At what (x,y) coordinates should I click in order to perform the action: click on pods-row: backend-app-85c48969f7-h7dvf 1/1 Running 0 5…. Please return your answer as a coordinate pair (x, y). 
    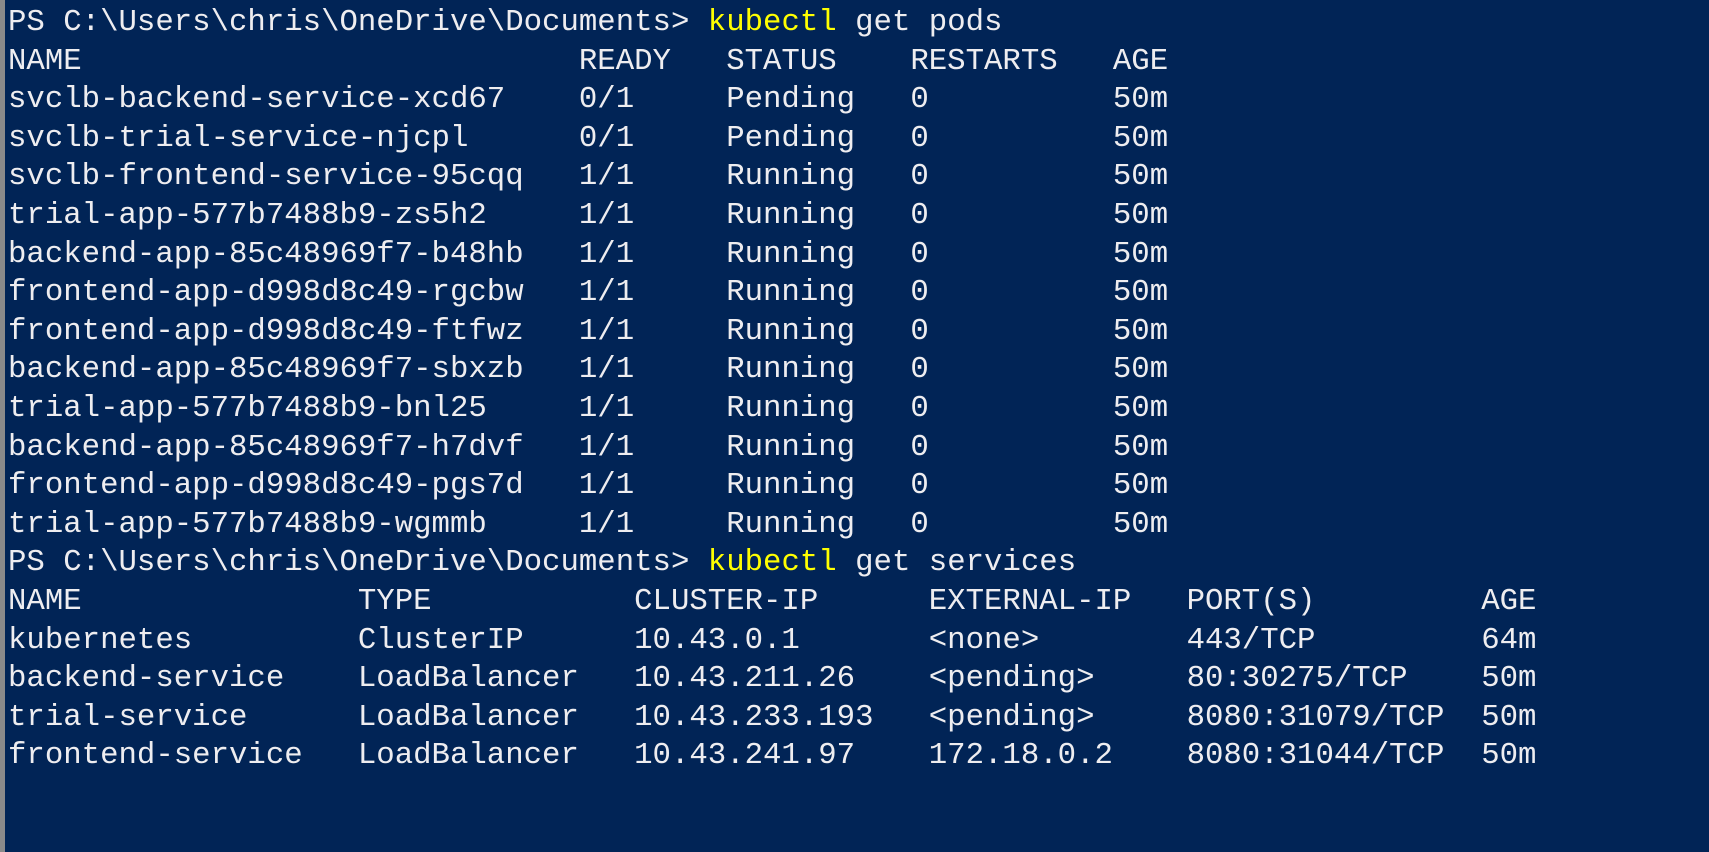
    Looking at the image, I should click on (772, 448).